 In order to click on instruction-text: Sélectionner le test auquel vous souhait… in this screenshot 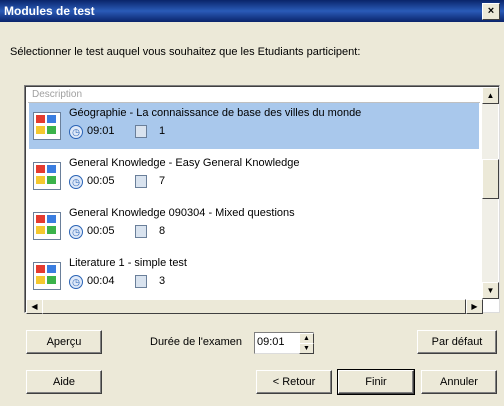, I will do `click(185, 52)`.